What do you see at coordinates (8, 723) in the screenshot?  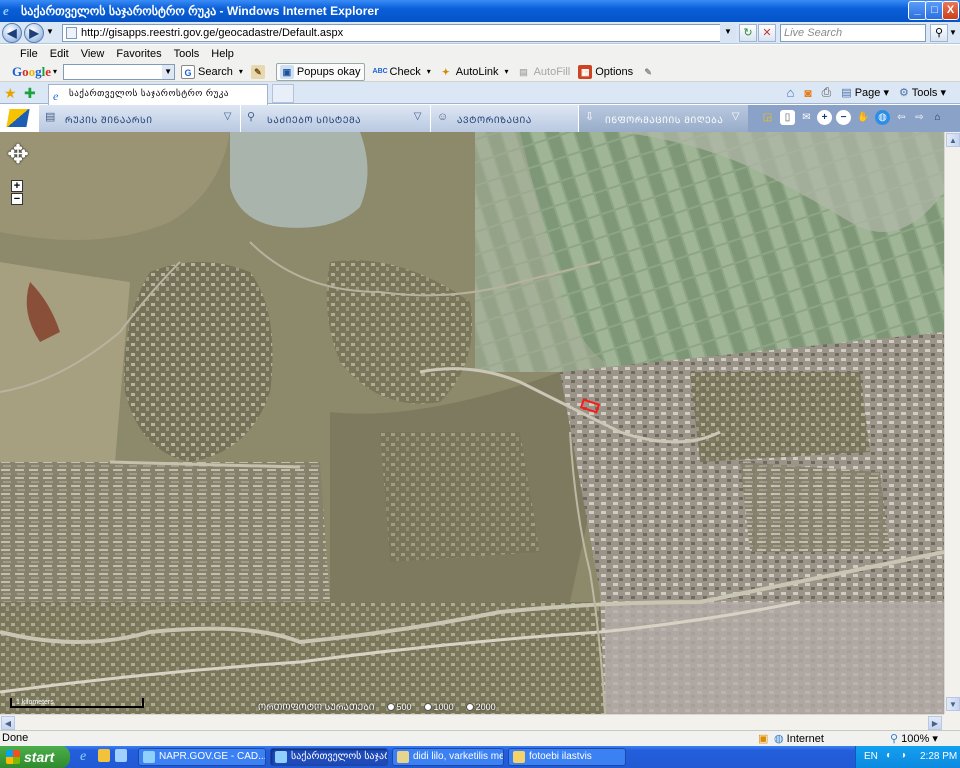 I see `scroll-left-icon: ◀` at bounding box center [8, 723].